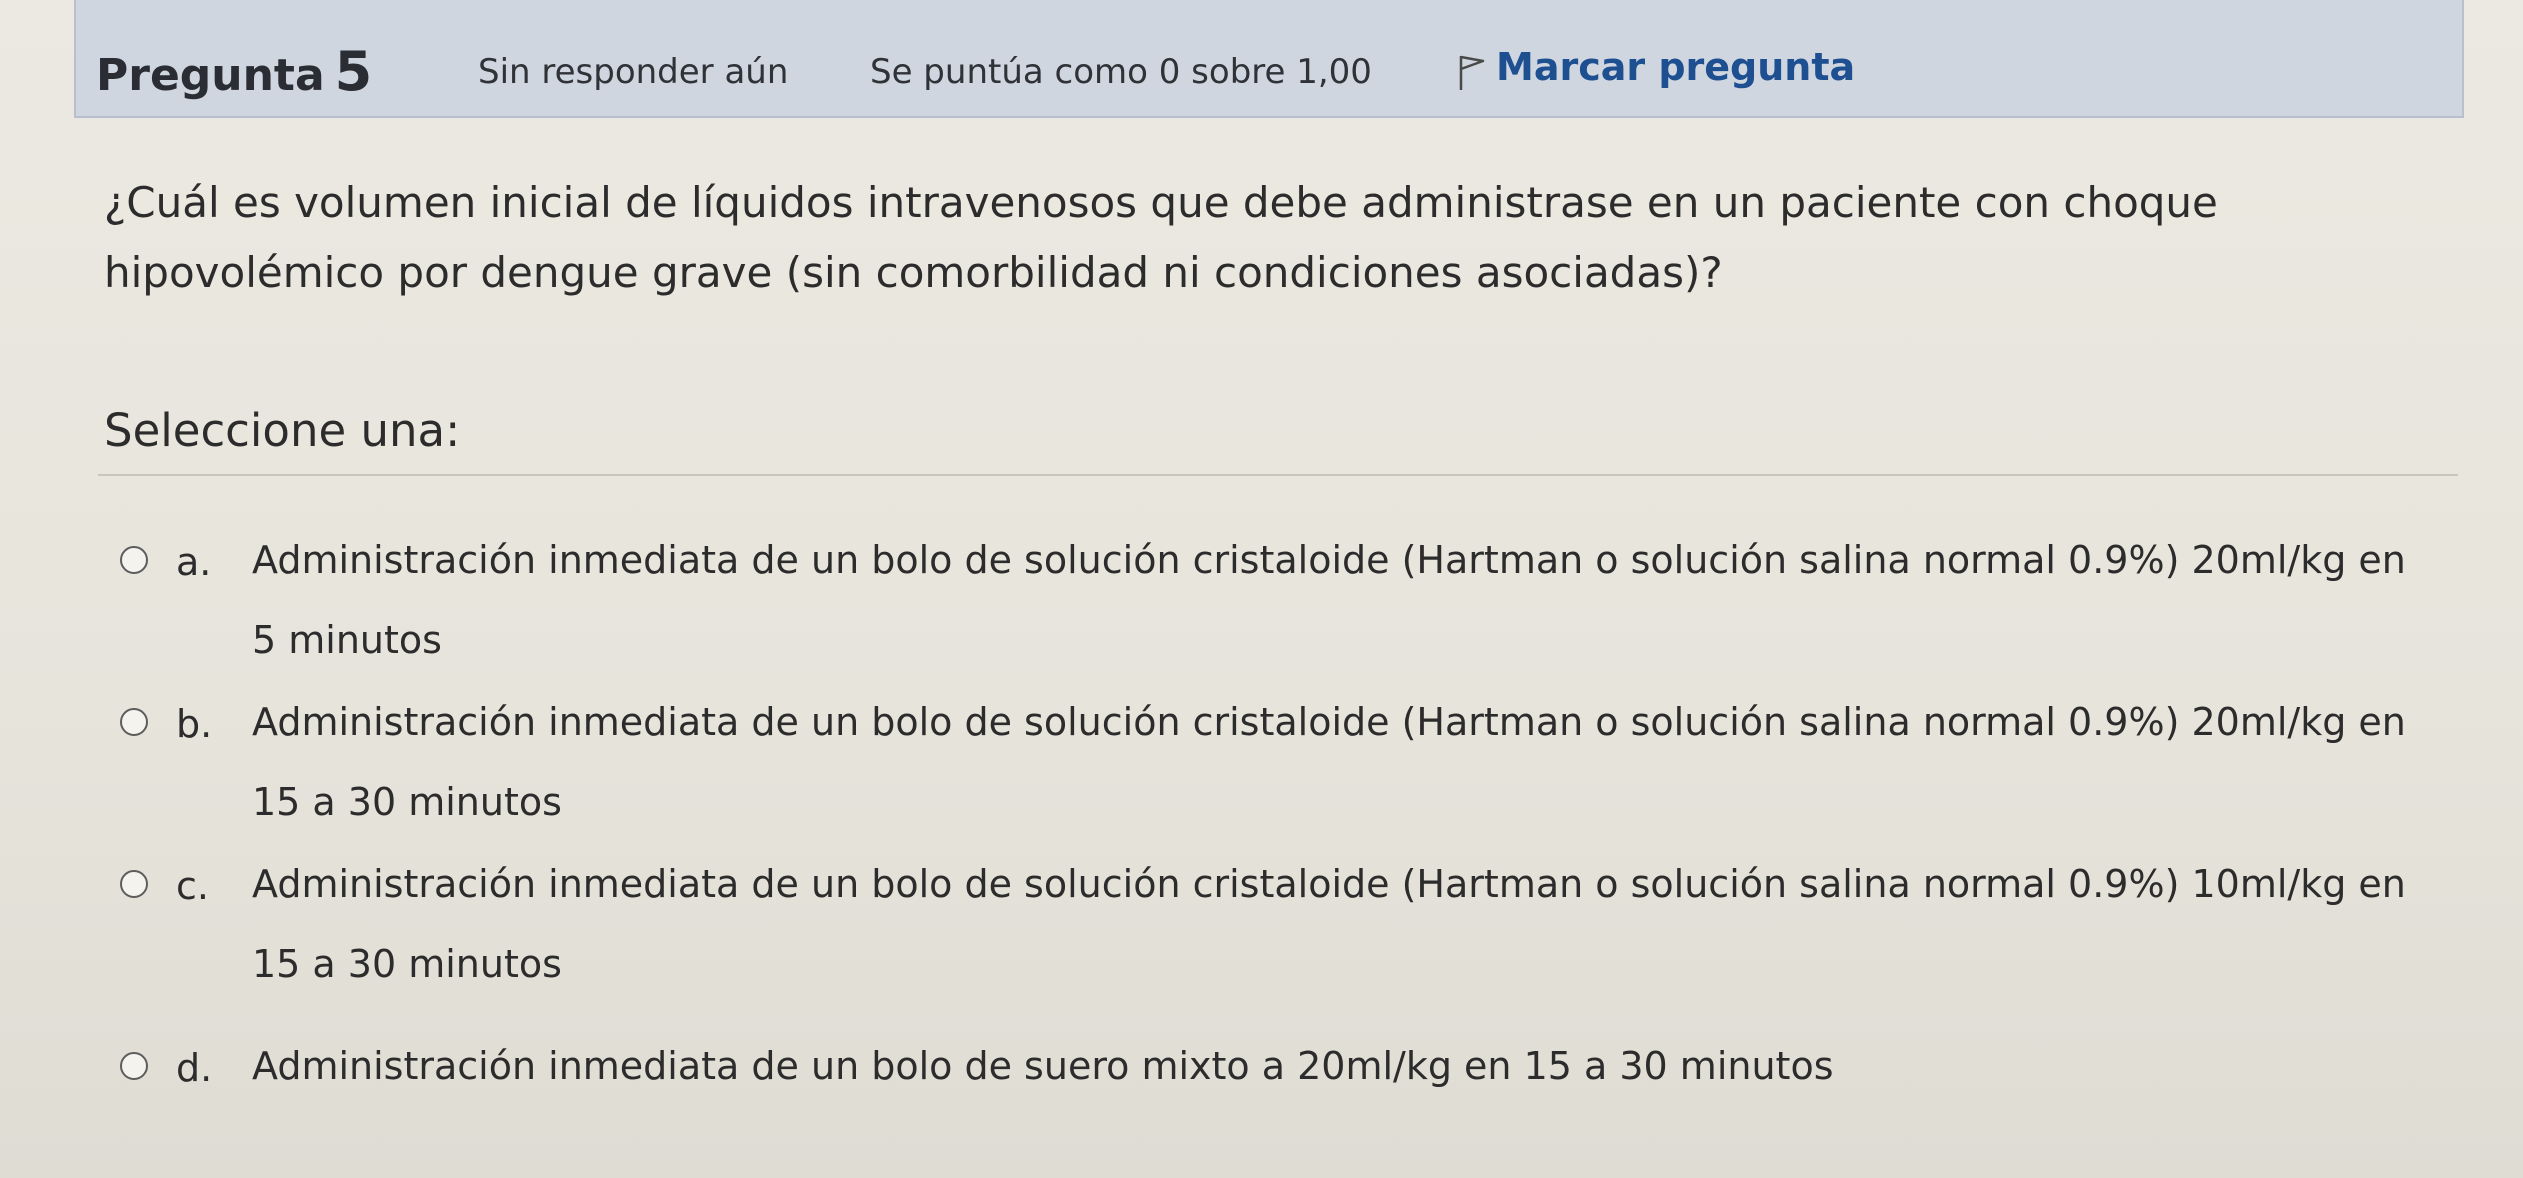 Image resolution: width=2523 pixels, height=1178 pixels. I want to click on answer-letter: a., so click(194, 562).